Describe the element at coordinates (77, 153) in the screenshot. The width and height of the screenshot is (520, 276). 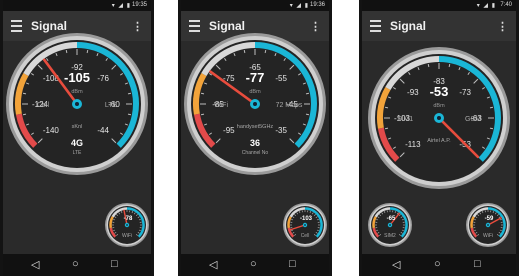
I see `sub-label: LTE` at that location.